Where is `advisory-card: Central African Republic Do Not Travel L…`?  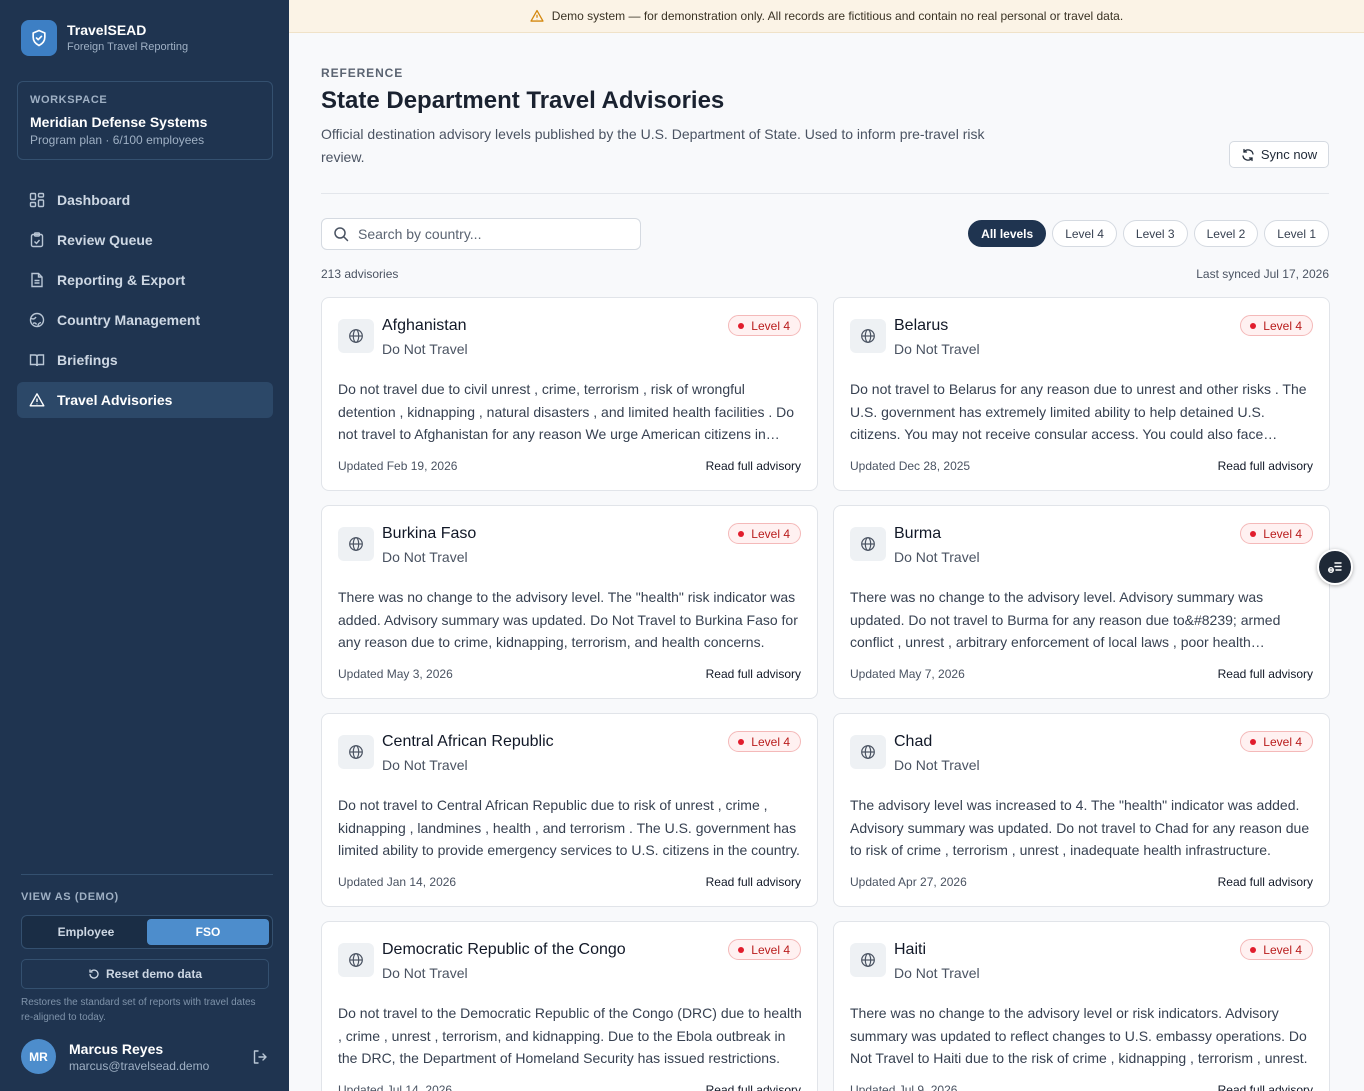 advisory-card: Central African Republic Do Not Travel L… is located at coordinates (569, 810).